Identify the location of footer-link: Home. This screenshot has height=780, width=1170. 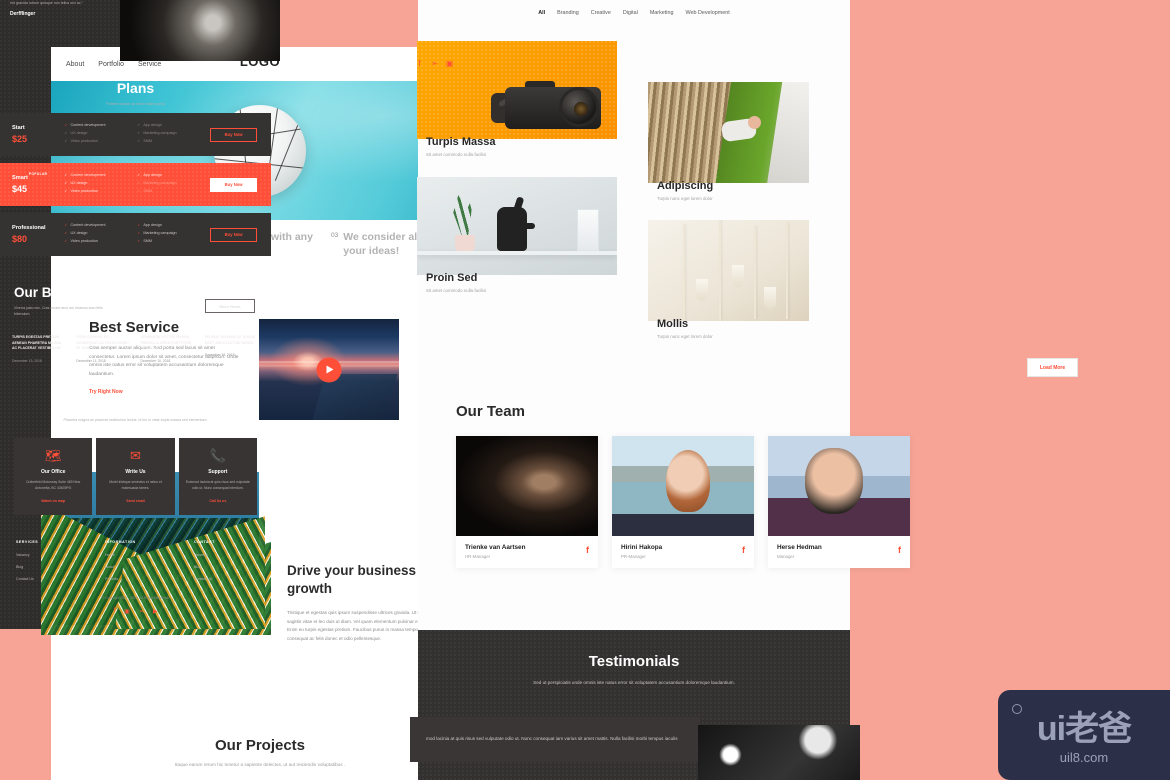
(135, 555).